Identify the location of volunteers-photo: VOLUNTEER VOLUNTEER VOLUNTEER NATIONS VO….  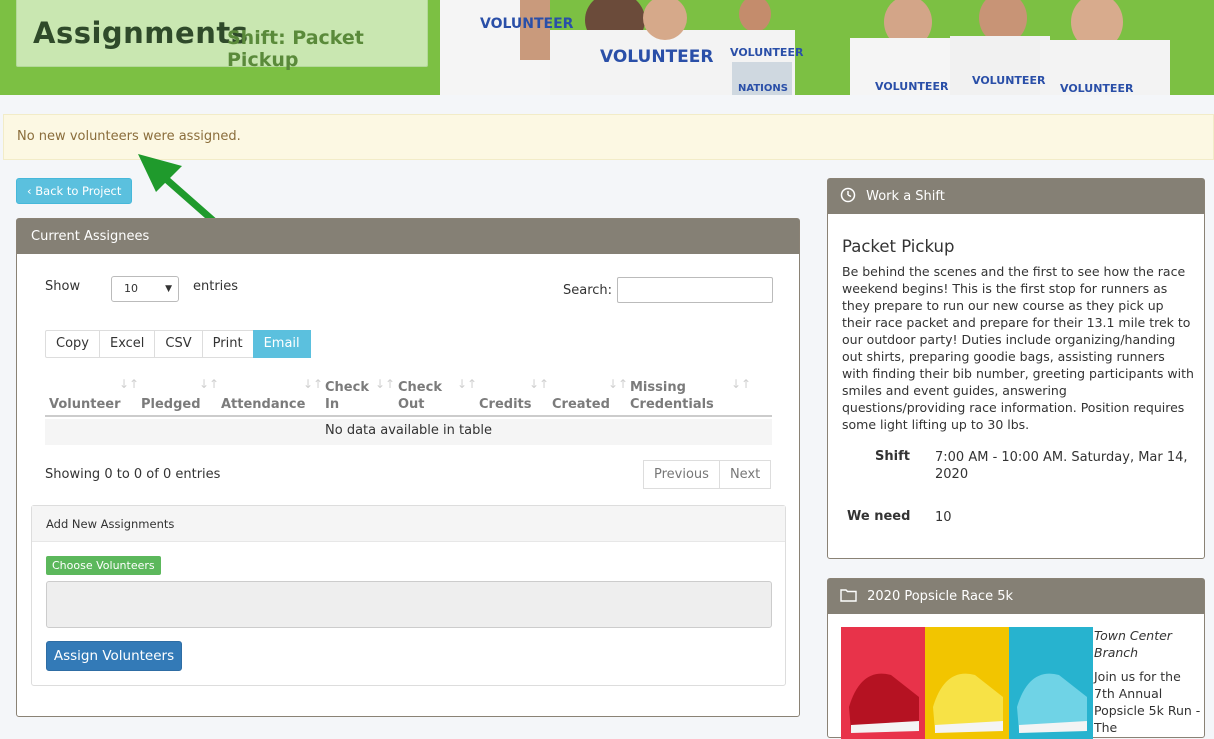
(817, 47).